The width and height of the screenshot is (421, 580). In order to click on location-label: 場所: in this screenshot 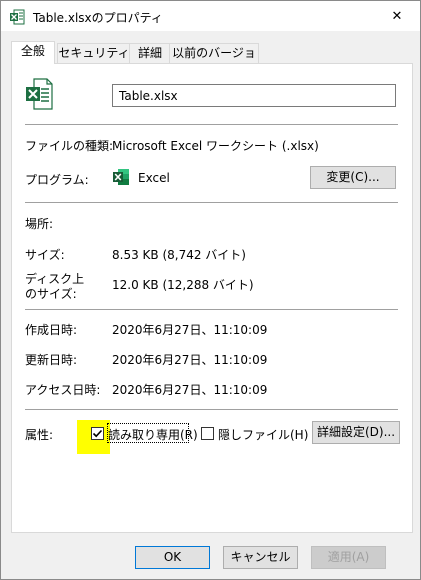, I will do `click(39, 224)`.